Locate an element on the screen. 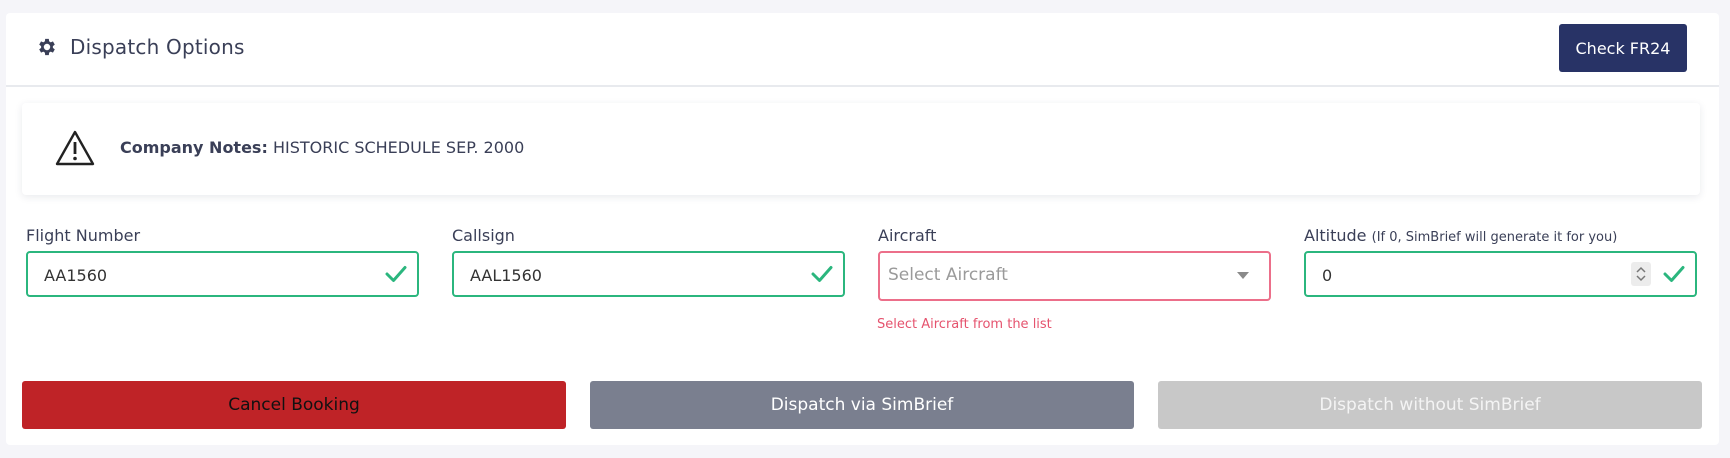 The height and width of the screenshot is (458, 1730). altitude-spinner is located at coordinates (1641, 274).